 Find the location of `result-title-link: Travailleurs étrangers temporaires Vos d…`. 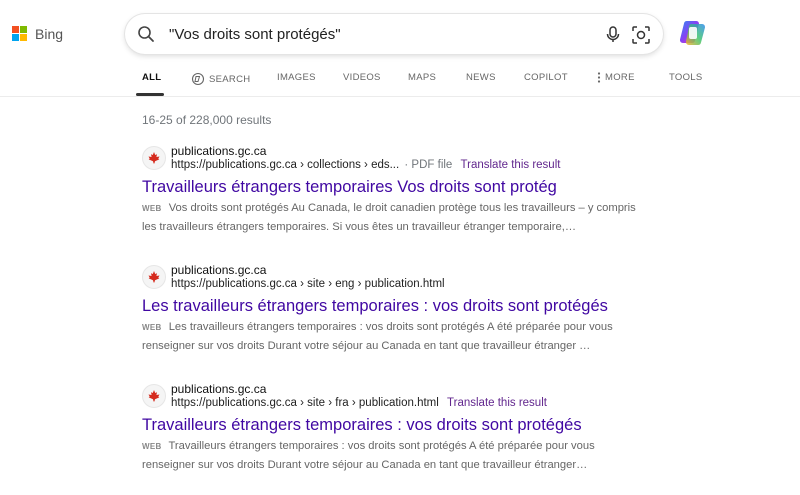

result-title-link: Travailleurs étrangers temporaires Vos d… is located at coordinates (392, 187).